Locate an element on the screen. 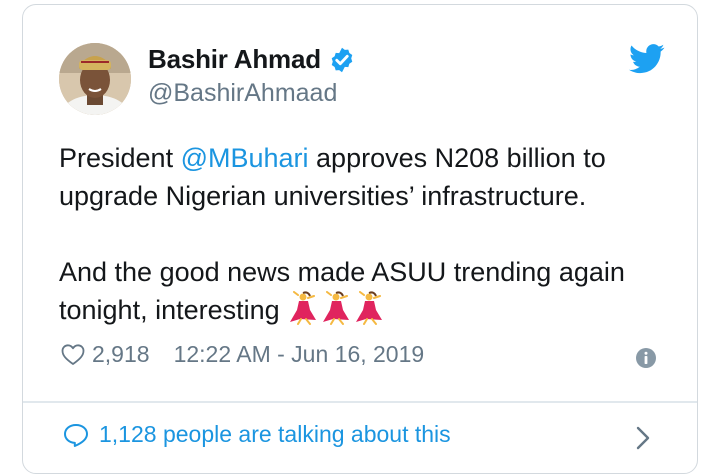  heart-icon is located at coordinates (73, 354).